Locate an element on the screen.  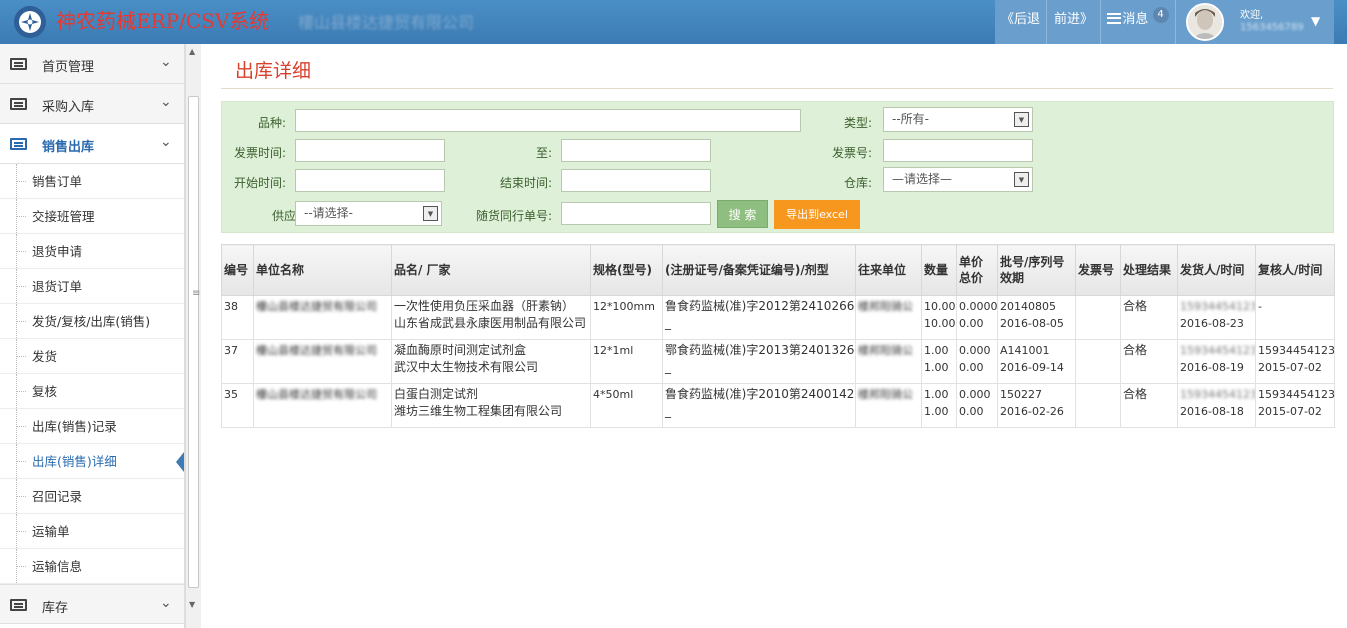
sidebar-section-label: 库存 is located at coordinates (55, 608).